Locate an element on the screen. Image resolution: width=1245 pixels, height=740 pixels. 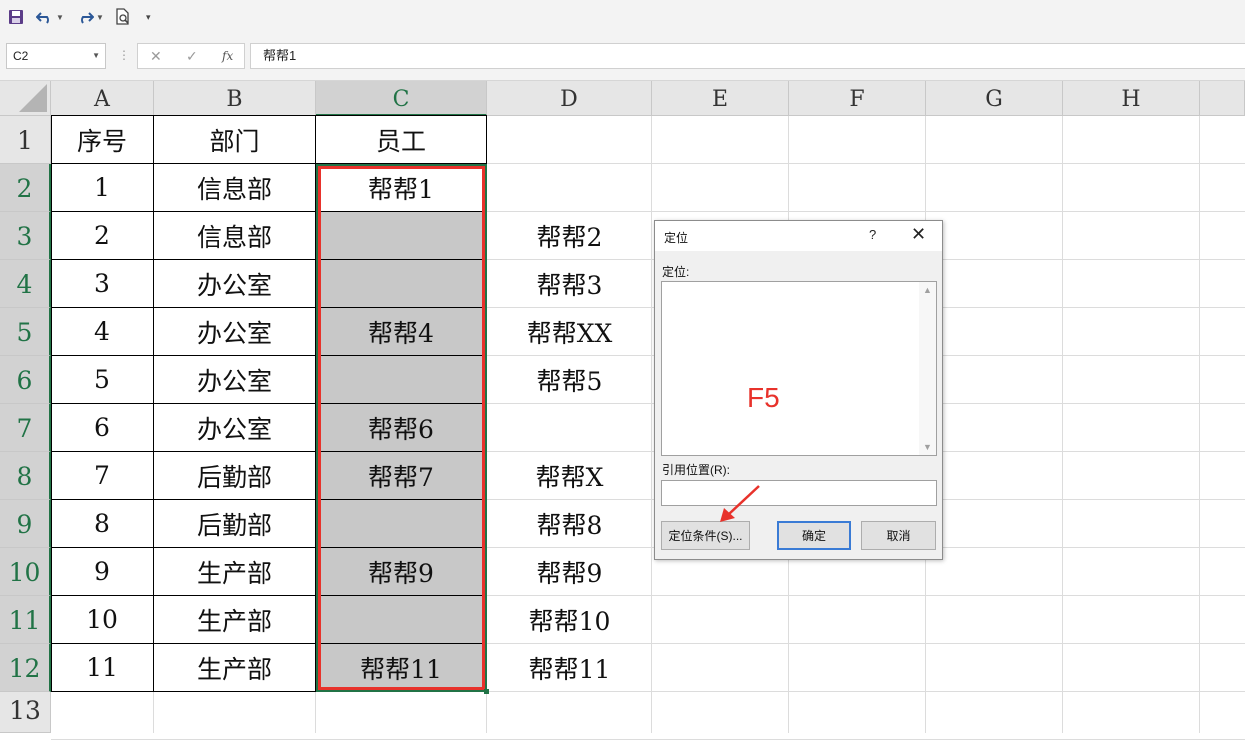
confirm-entry-icon: ✓ is located at coordinates (192, 56).